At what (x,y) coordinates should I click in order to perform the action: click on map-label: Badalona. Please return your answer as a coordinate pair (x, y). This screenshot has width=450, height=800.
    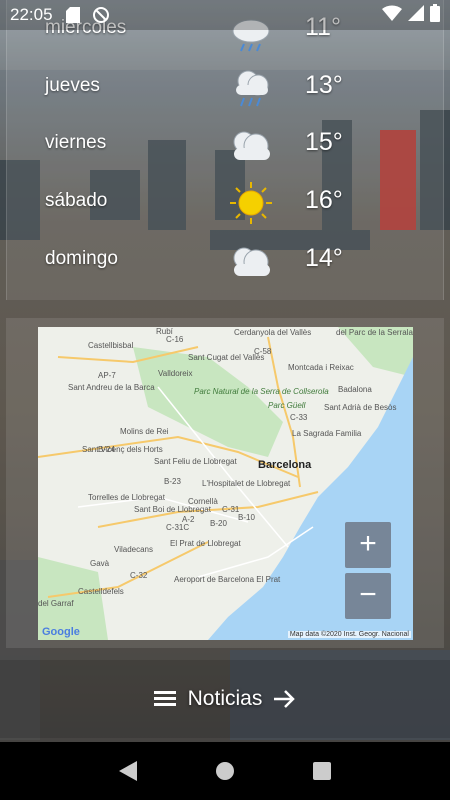
    Looking at the image, I should click on (355, 389).